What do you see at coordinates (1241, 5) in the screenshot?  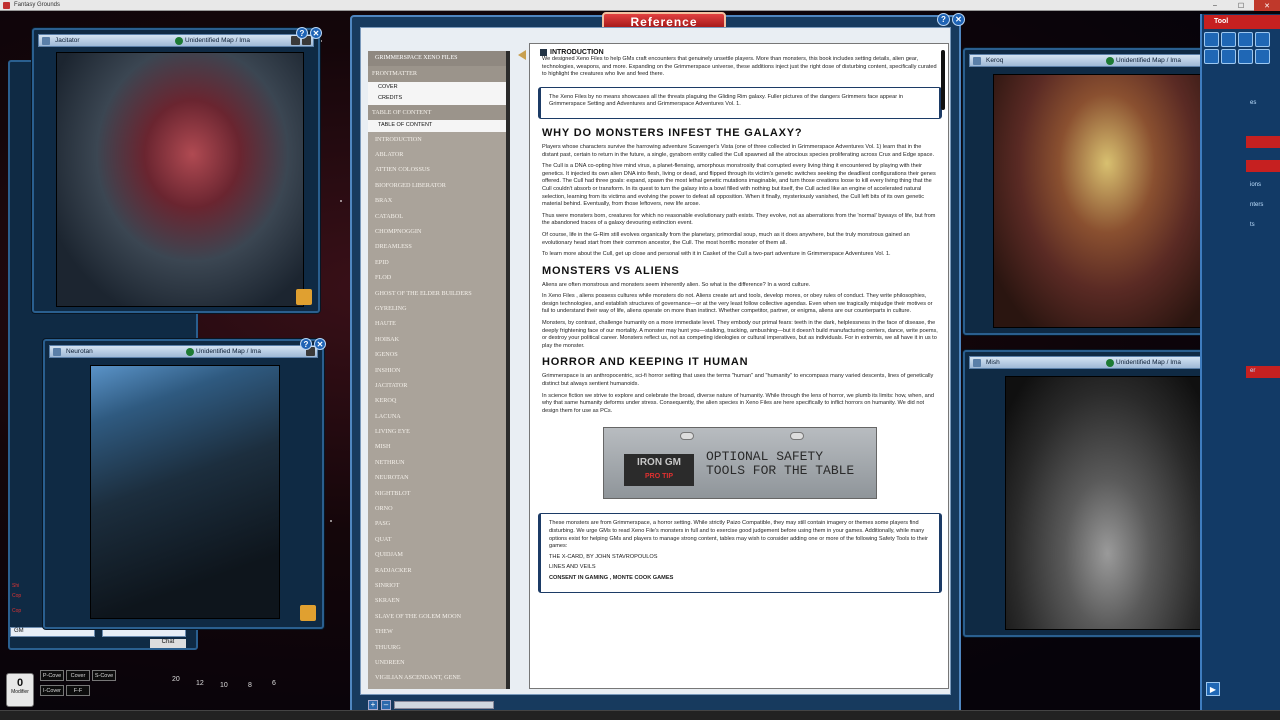 I see `maximize-button: ☐` at bounding box center [1241, 5].